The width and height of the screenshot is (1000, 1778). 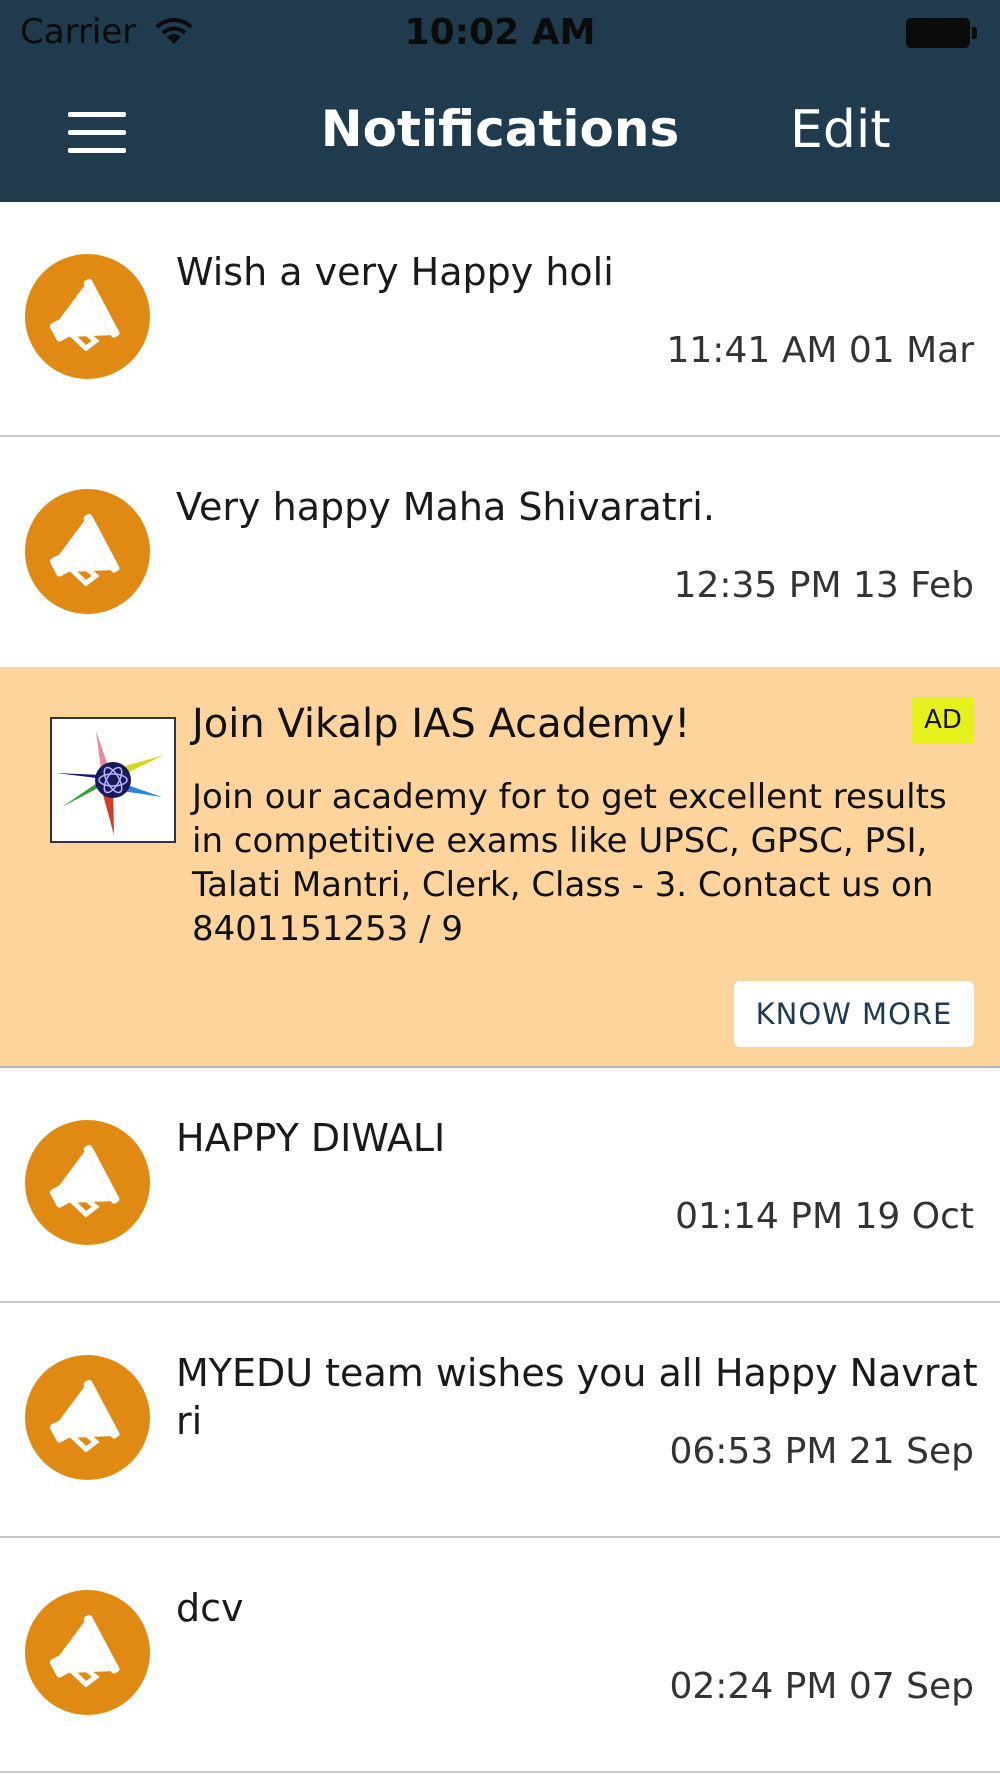 I want to click on notification-text: dcv, so click(x=210, y=1608).